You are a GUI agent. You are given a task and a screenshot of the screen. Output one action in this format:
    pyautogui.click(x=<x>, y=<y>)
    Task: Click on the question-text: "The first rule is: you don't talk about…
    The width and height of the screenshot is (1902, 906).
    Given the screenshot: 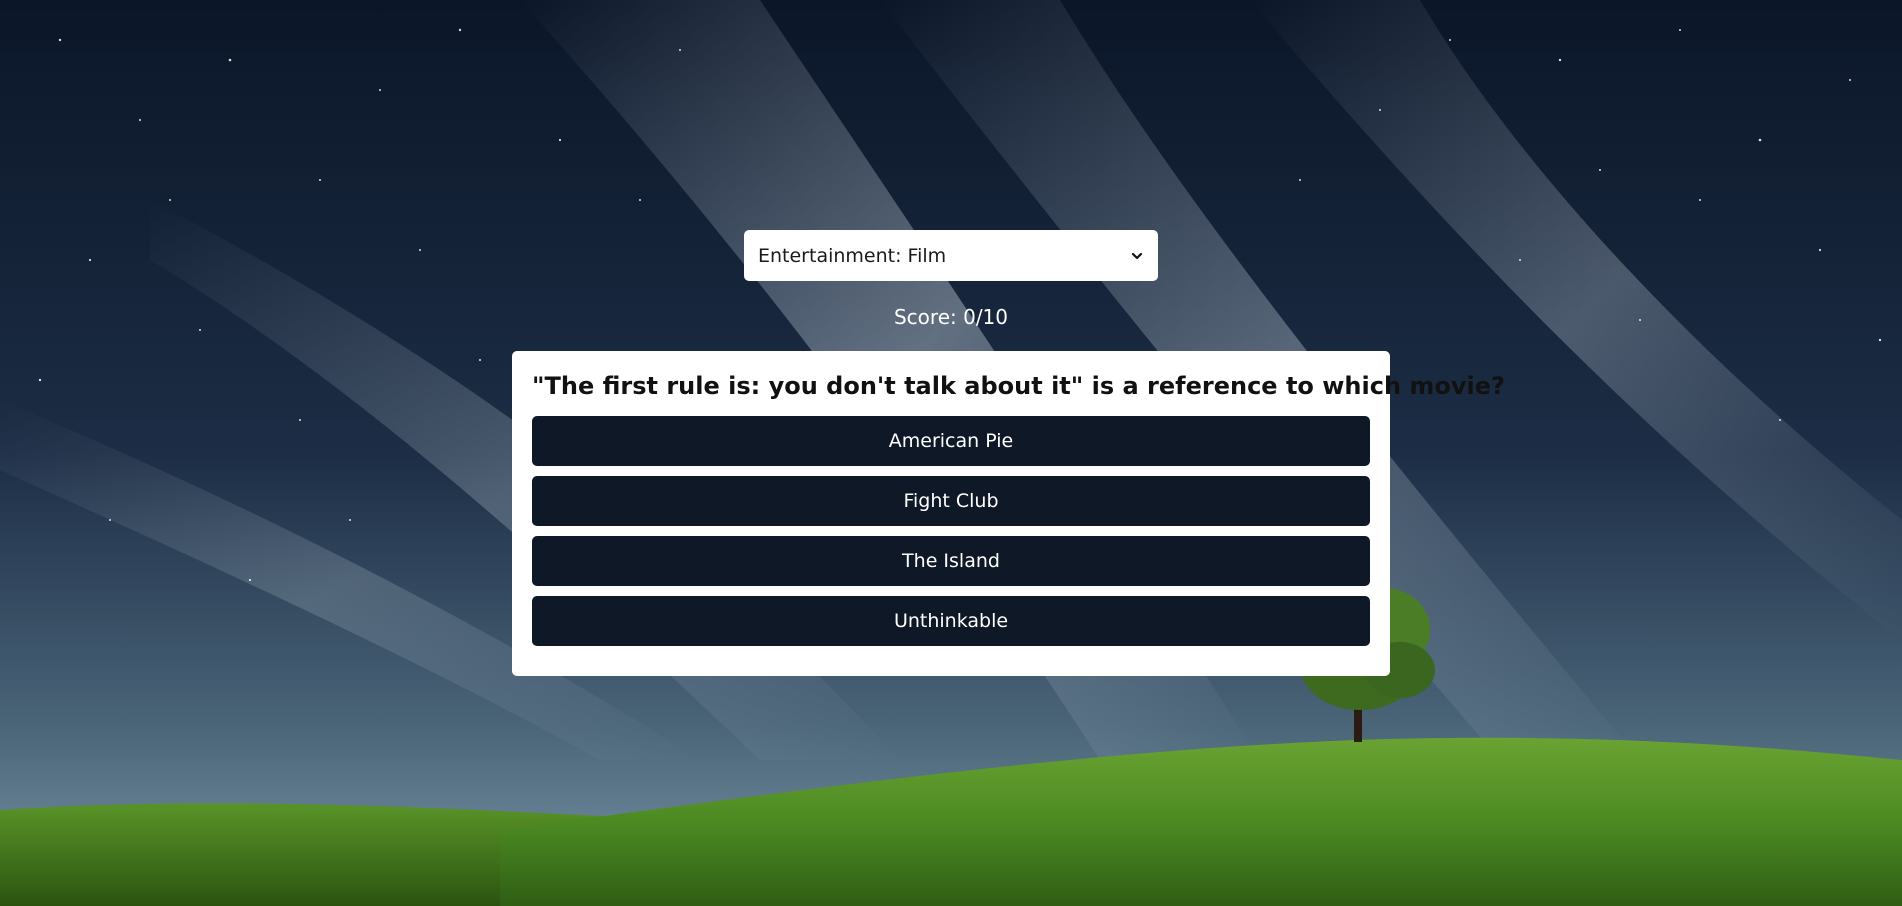 What is the action you would take?
    pyautogui.click(x=1018, y=386)
    